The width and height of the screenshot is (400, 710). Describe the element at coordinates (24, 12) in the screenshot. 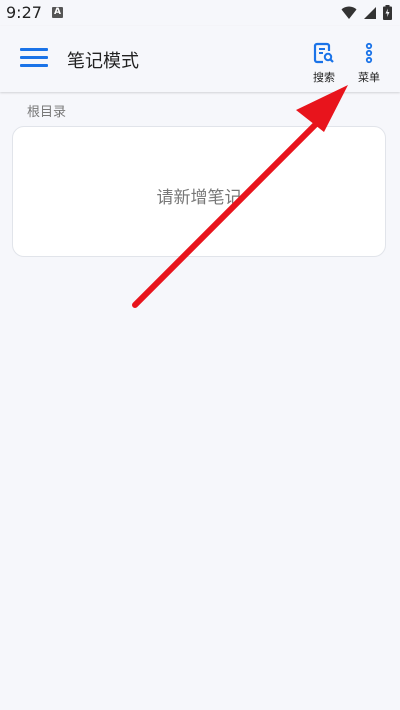

I see `status-time: 9:27` at that location.